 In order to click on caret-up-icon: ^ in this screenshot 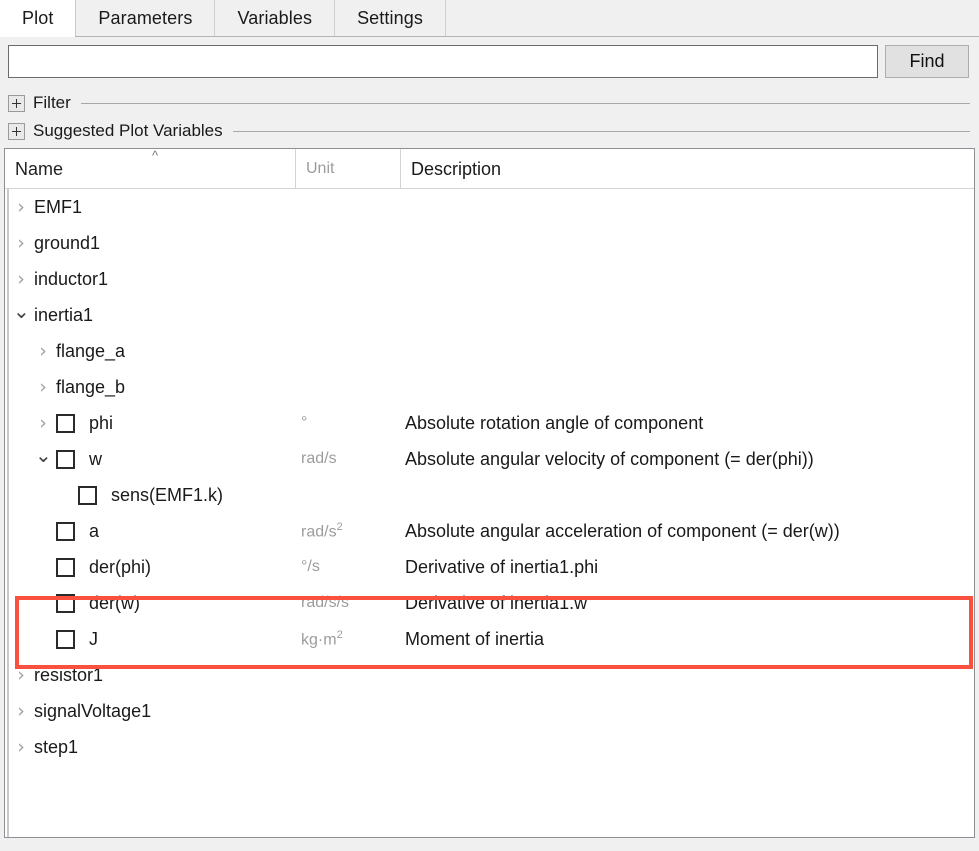, I will do `click(155, 155)`.